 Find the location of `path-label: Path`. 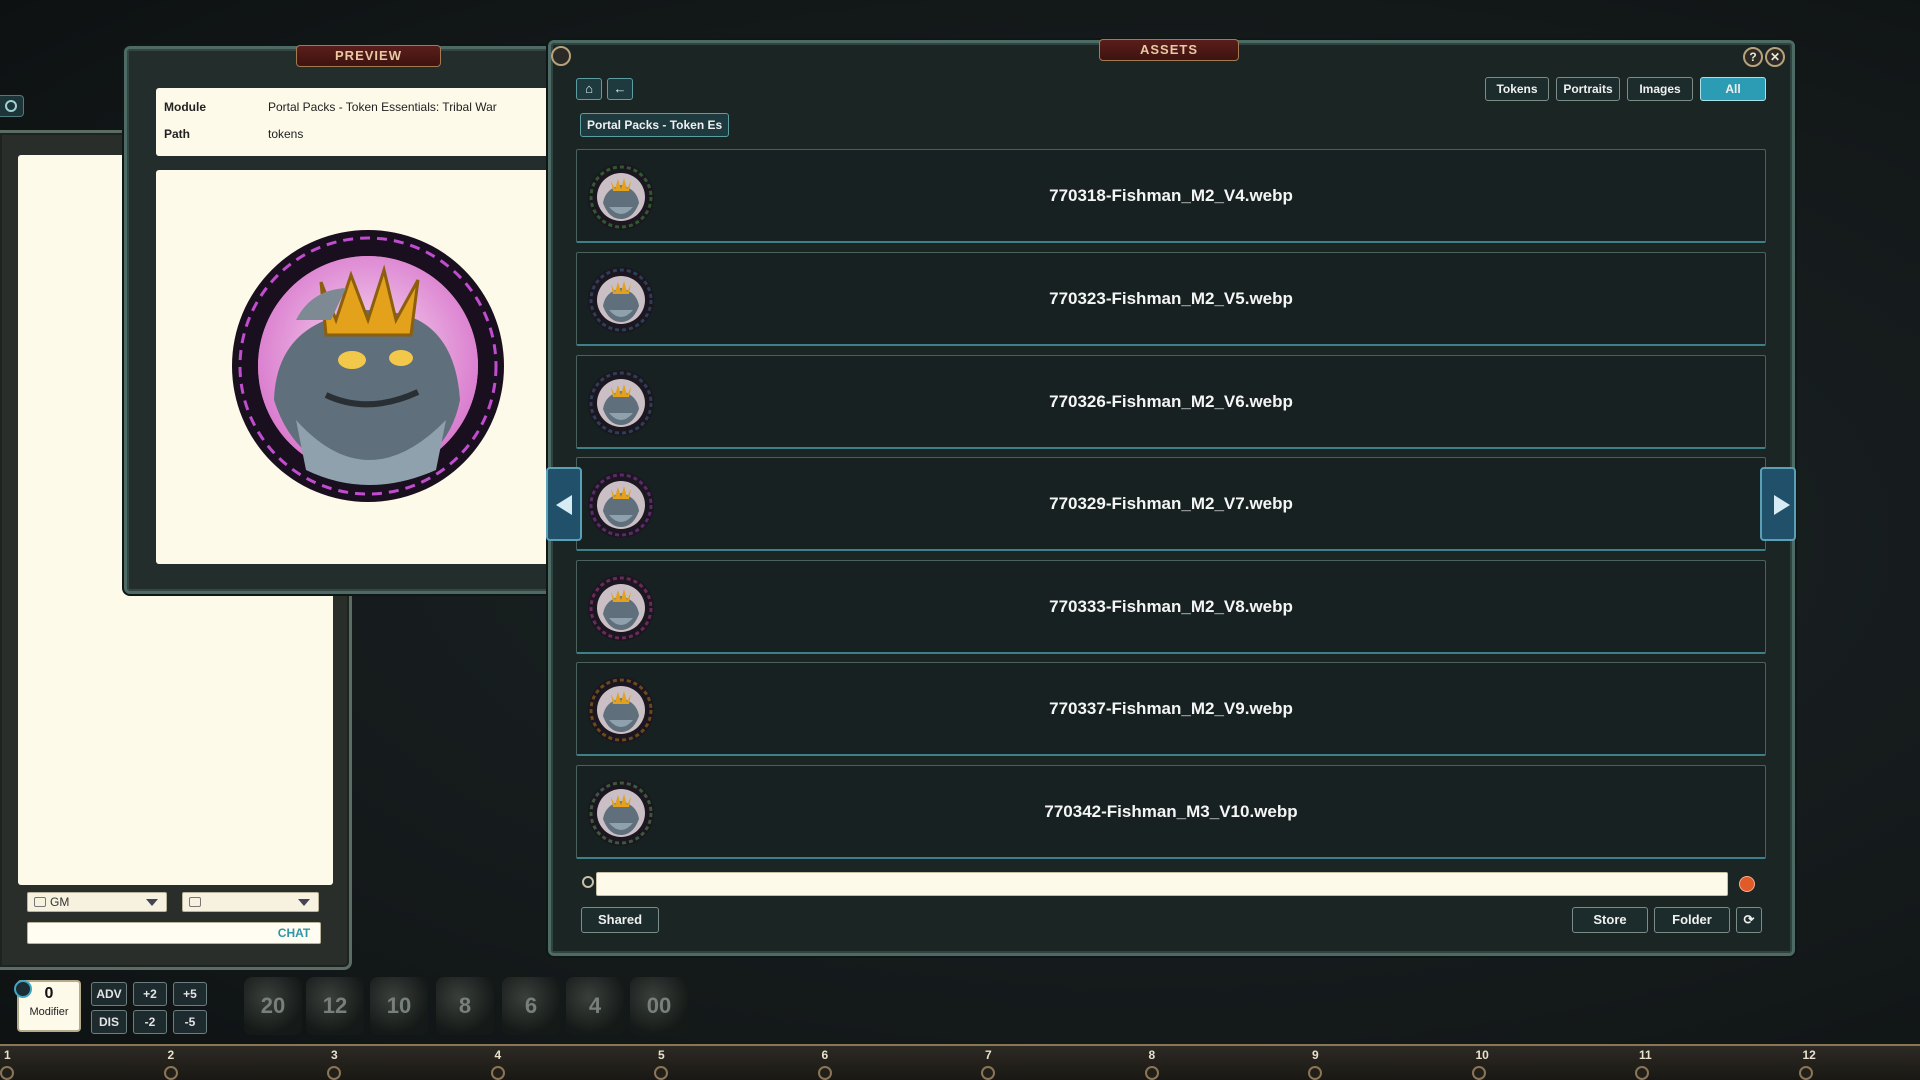

path-label: Path is located at coordinates (177, 134).